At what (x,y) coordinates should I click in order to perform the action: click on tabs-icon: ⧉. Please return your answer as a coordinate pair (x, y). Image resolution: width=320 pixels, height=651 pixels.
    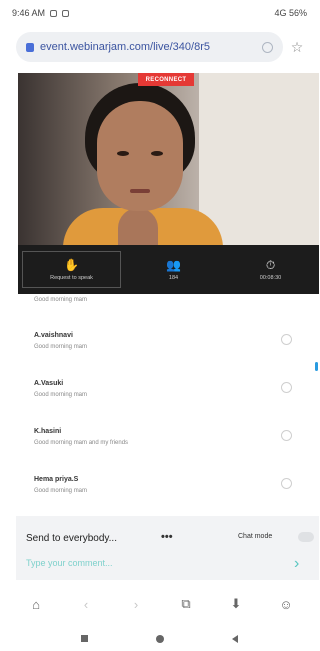
    Looking at the image, I should click on (186, 604).